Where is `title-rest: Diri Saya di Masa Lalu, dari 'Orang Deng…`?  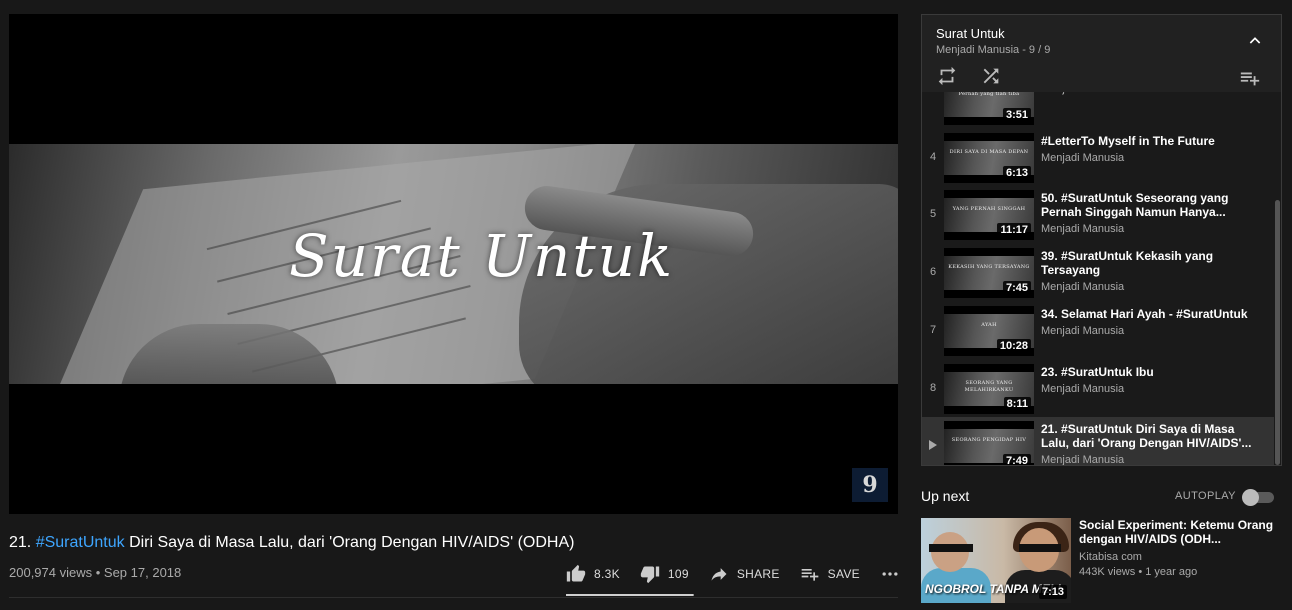 title-rest: Diri Saya di Masa Lalu, dari 'Orang Deng… is located at coordinates (349, 542).